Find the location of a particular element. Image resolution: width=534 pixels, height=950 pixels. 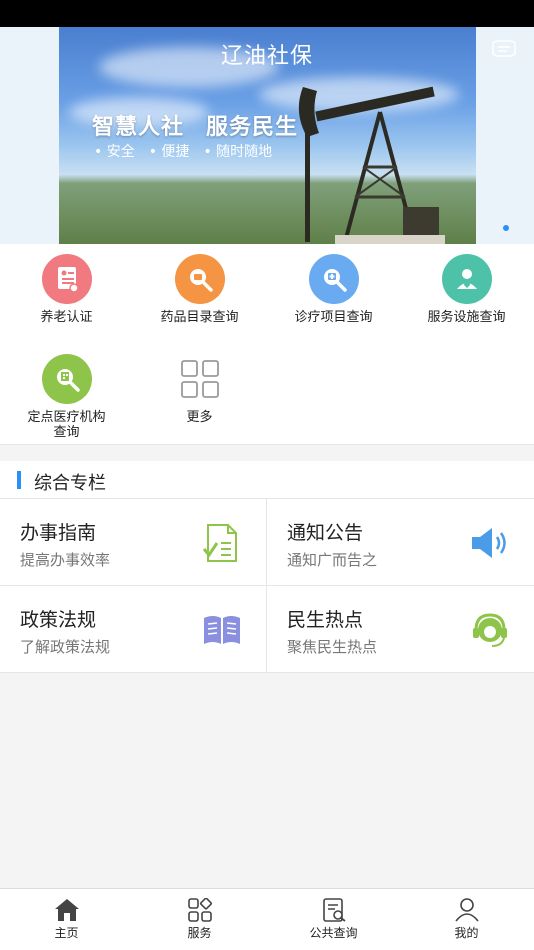

home-icon is located at coordinates (66, 910).